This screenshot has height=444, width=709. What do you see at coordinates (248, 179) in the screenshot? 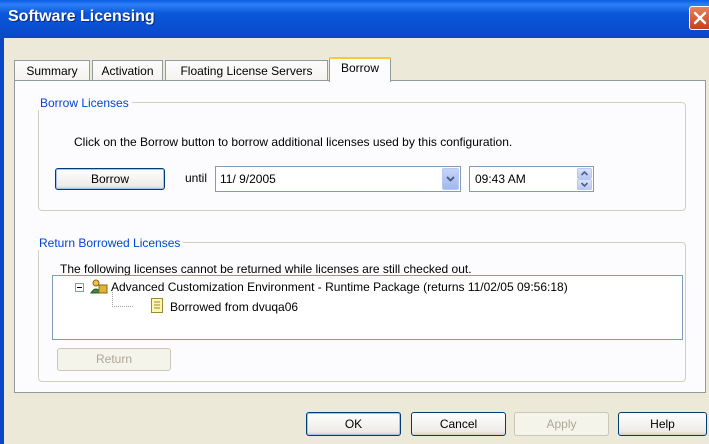
I see `date-value: 11/ 9/2005` at bounding box center [248, 179].